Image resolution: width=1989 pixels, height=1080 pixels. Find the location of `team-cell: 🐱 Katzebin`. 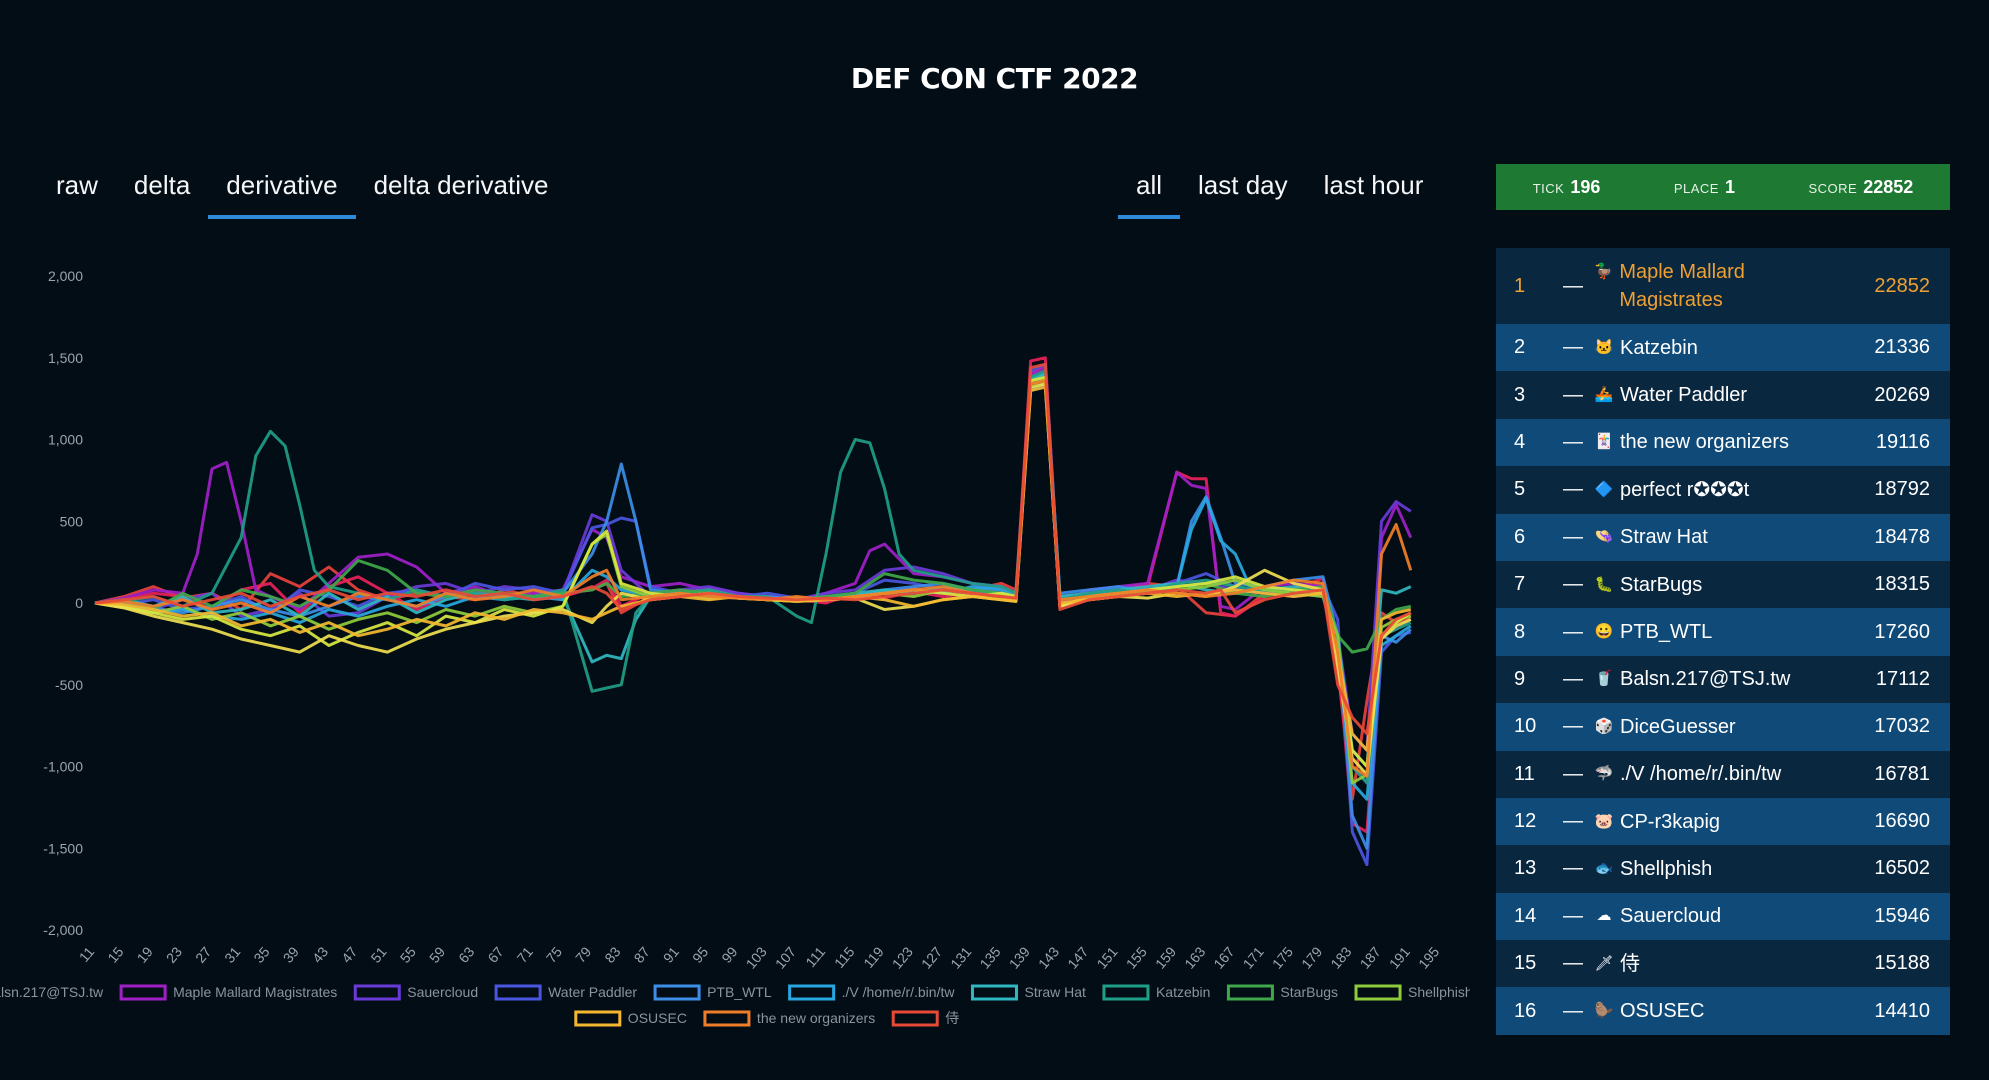

team-cell: 🐱 Katzebin is located at coordinates (1720, 348).